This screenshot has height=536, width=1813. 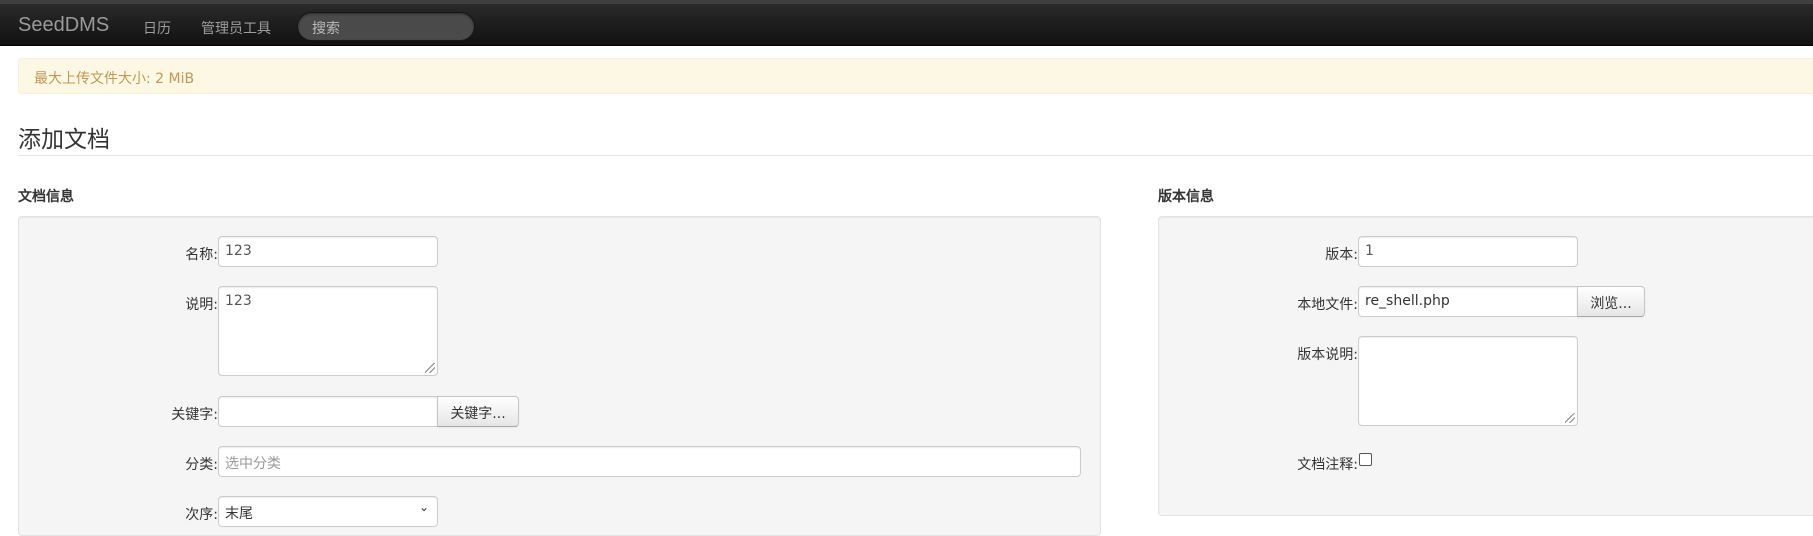 What do you see at coordinates (114, 79) in the screenshot?
I see `alert-text: 最大上传文件大小: 2 MiB` at bounding box center [114, 79].